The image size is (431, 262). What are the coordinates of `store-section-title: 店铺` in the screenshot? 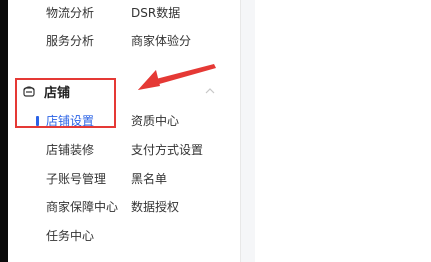 It's located at (57, 93).